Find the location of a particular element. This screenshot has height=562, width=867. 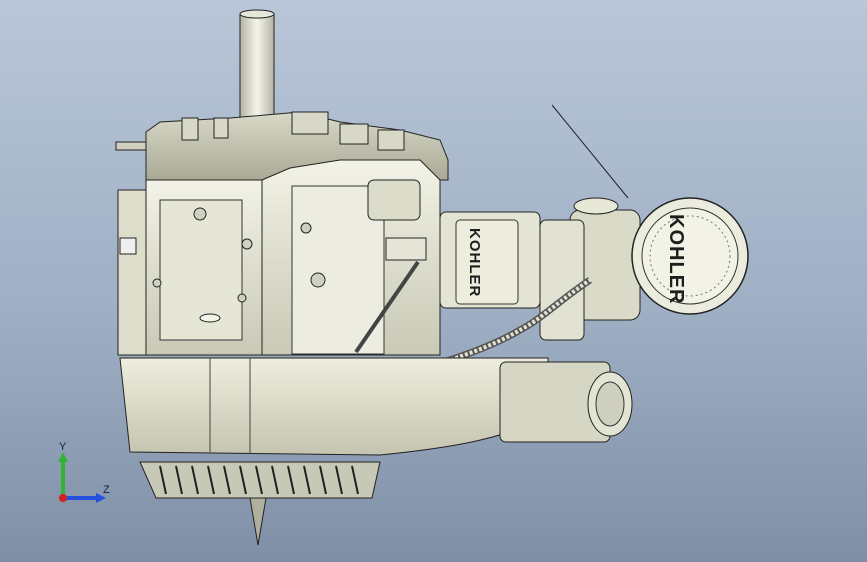

ignition-module: KOHLER is located at coordinates (490, 260).